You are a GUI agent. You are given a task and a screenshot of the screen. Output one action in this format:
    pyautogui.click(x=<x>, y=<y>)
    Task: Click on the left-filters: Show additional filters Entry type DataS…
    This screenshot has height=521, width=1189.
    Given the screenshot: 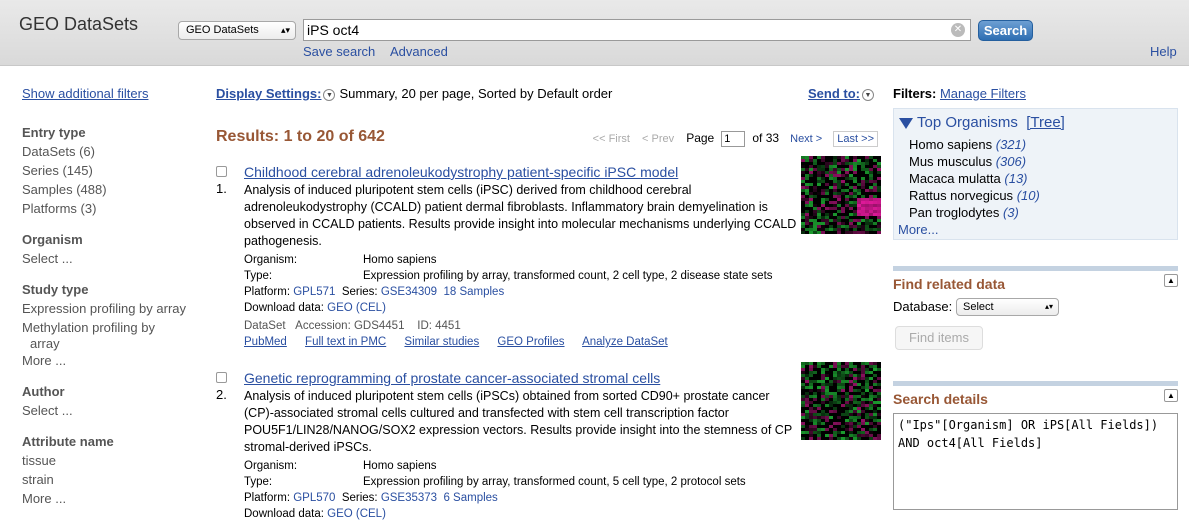 What is the action you would take?
    pyautogui.click(x=112, y=296)
    